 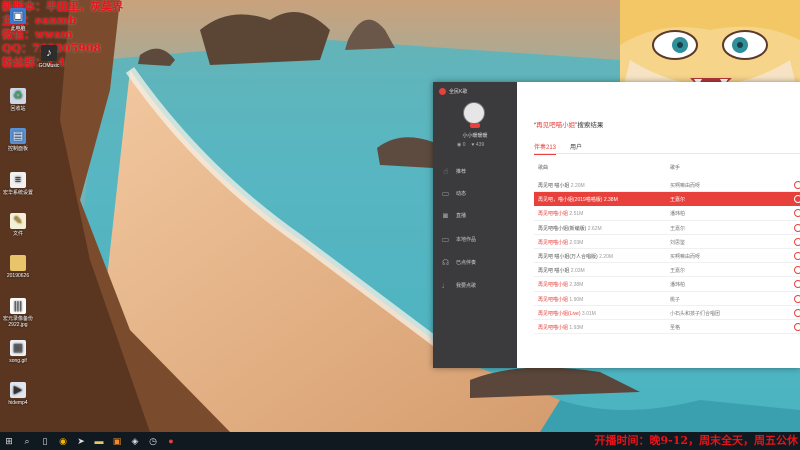 What do you see at coordinates (576, 242) in the screenshot?
I see `song-size: 2.03M` at bounding box center [576, 242].